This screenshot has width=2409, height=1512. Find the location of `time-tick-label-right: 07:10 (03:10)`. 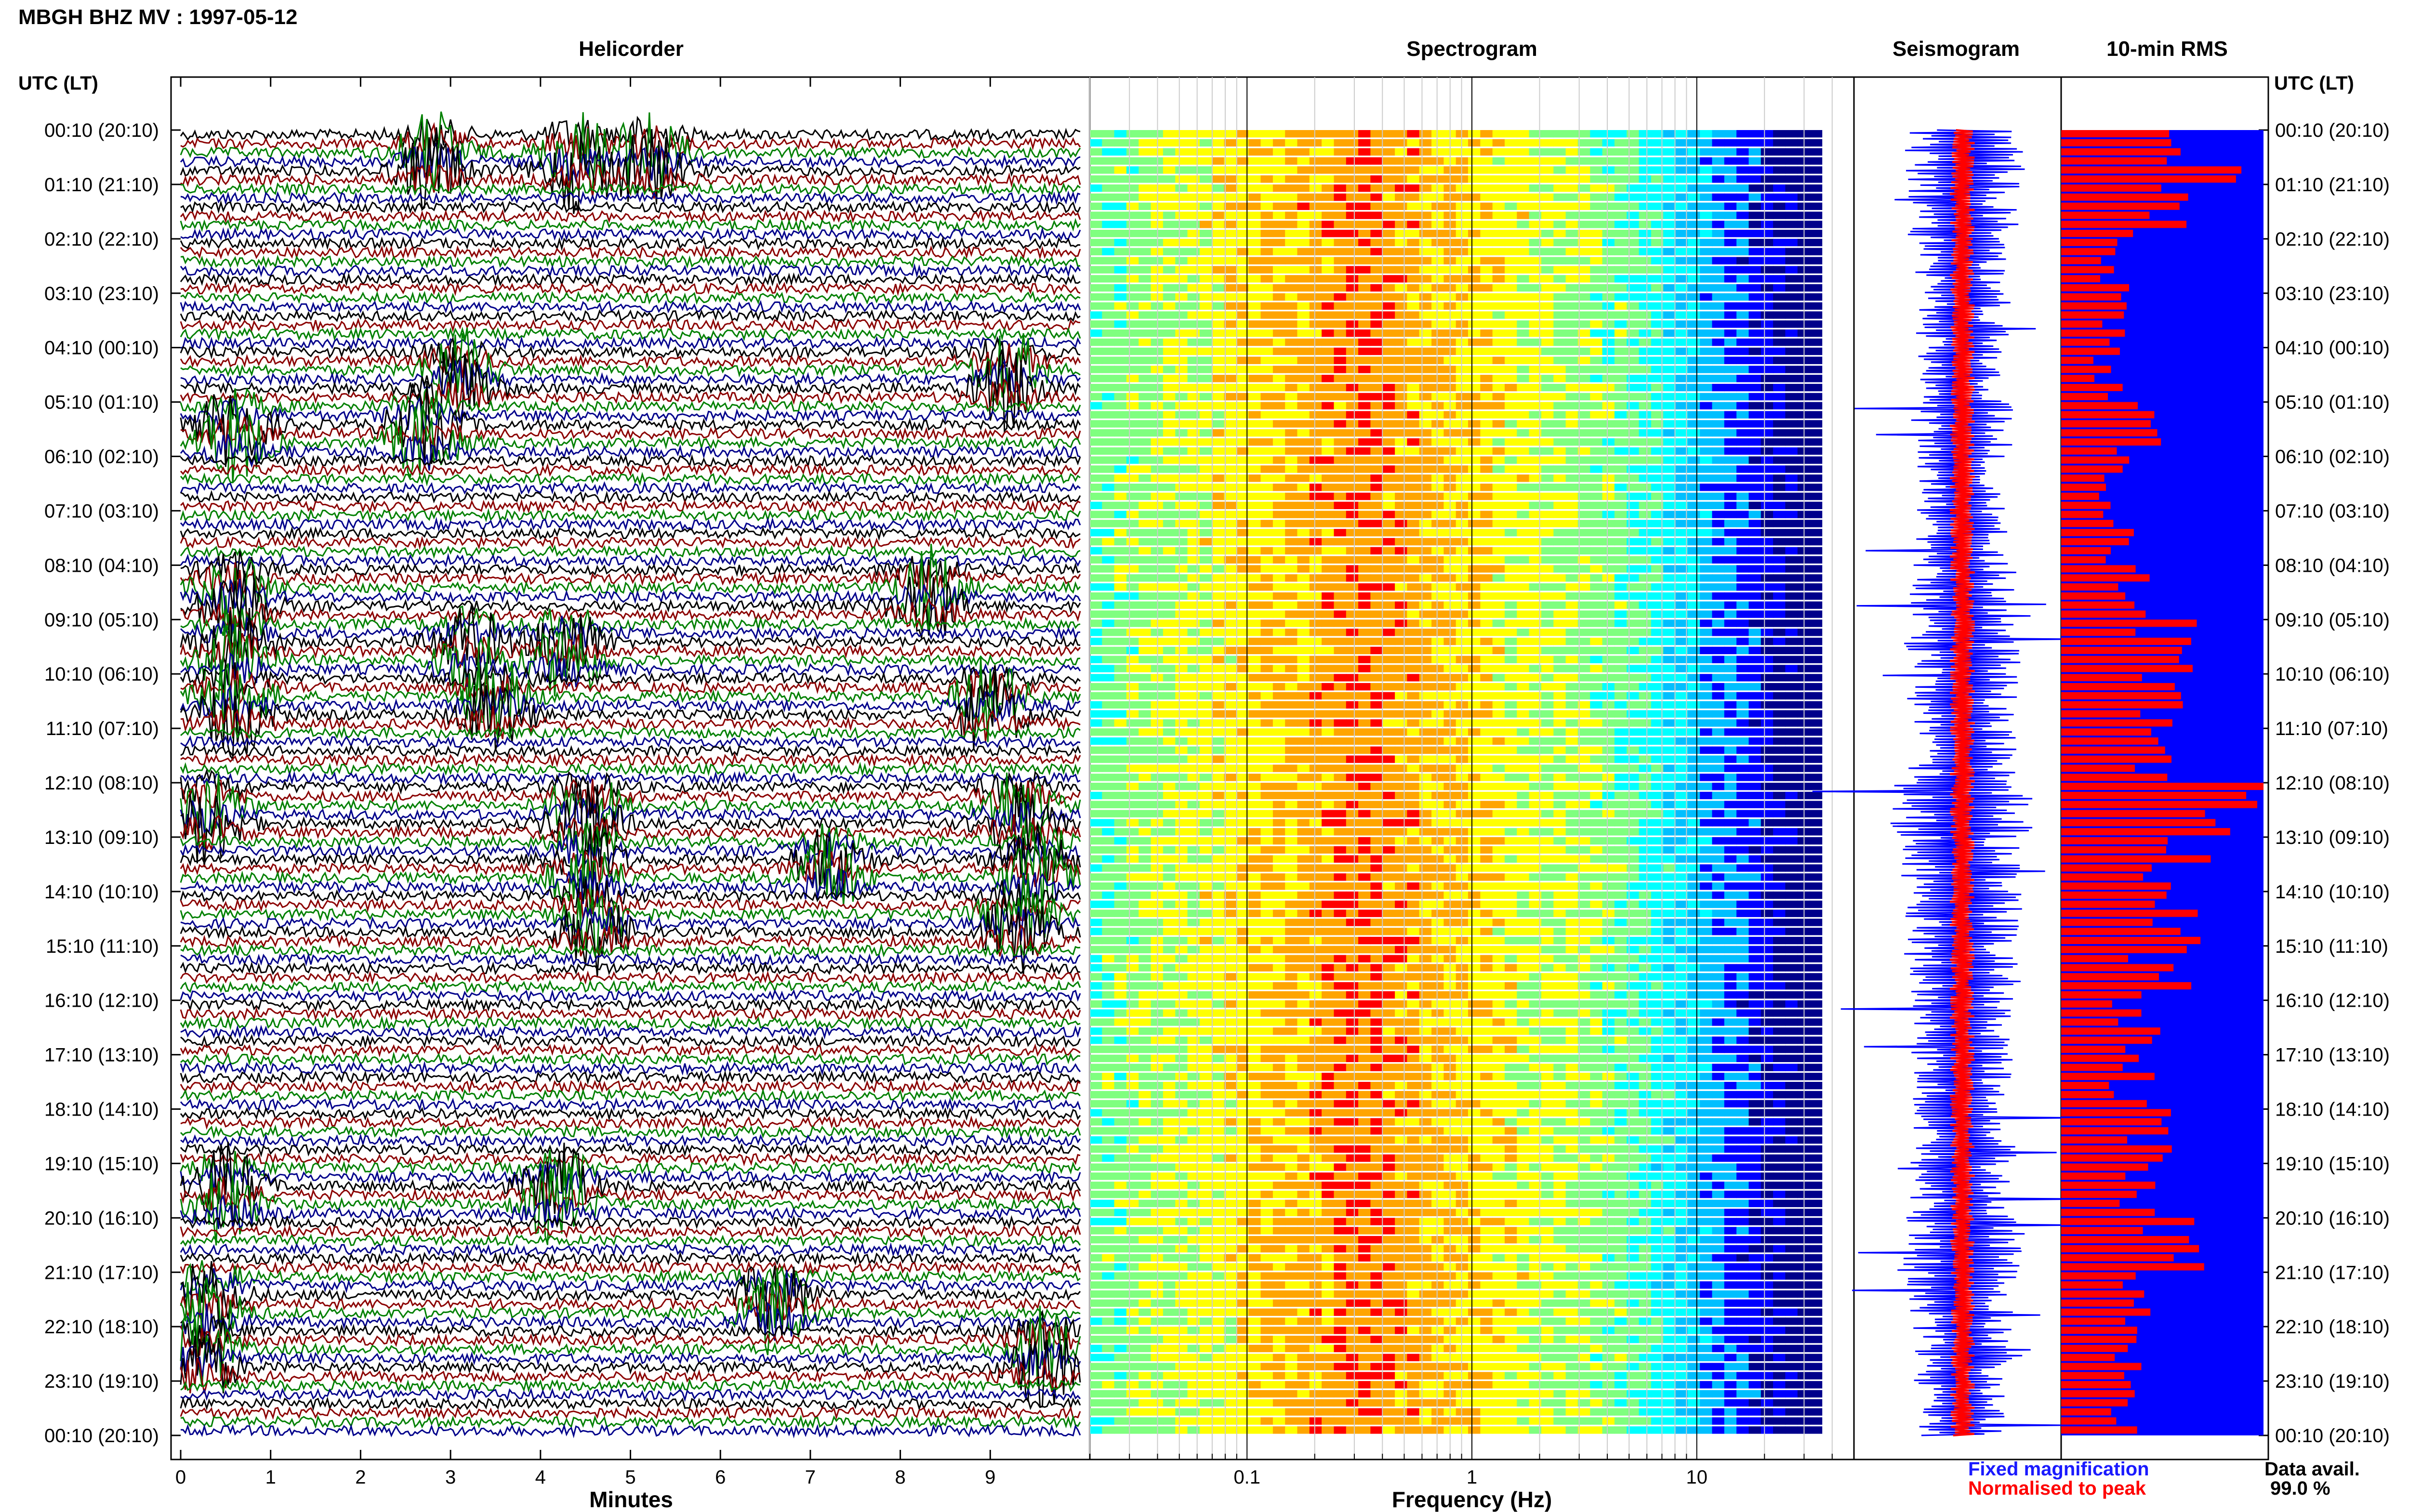

time-tick-label-right: 07:10 (03:10) is located at coordinates (2332, 511).